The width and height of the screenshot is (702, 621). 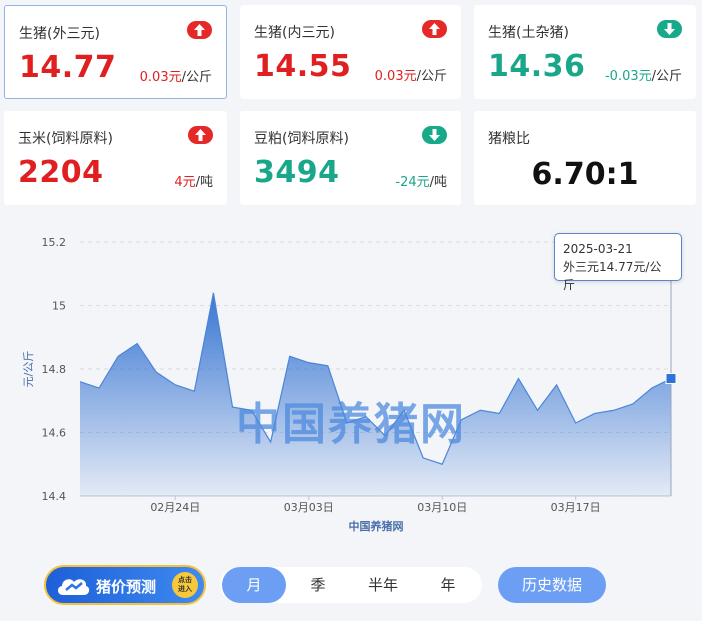 What do you see at coordinates (65, 139) in the screenshot?
I see `card-label: 玉米(饲料原料)` at bounding box center [65, 139].